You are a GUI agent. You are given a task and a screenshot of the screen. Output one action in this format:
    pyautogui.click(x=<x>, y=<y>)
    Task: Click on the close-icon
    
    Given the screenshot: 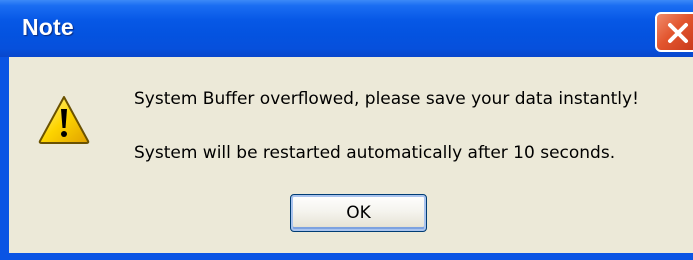 What is the action you would take?
    pyautogui.click(x=678, y=33)
    